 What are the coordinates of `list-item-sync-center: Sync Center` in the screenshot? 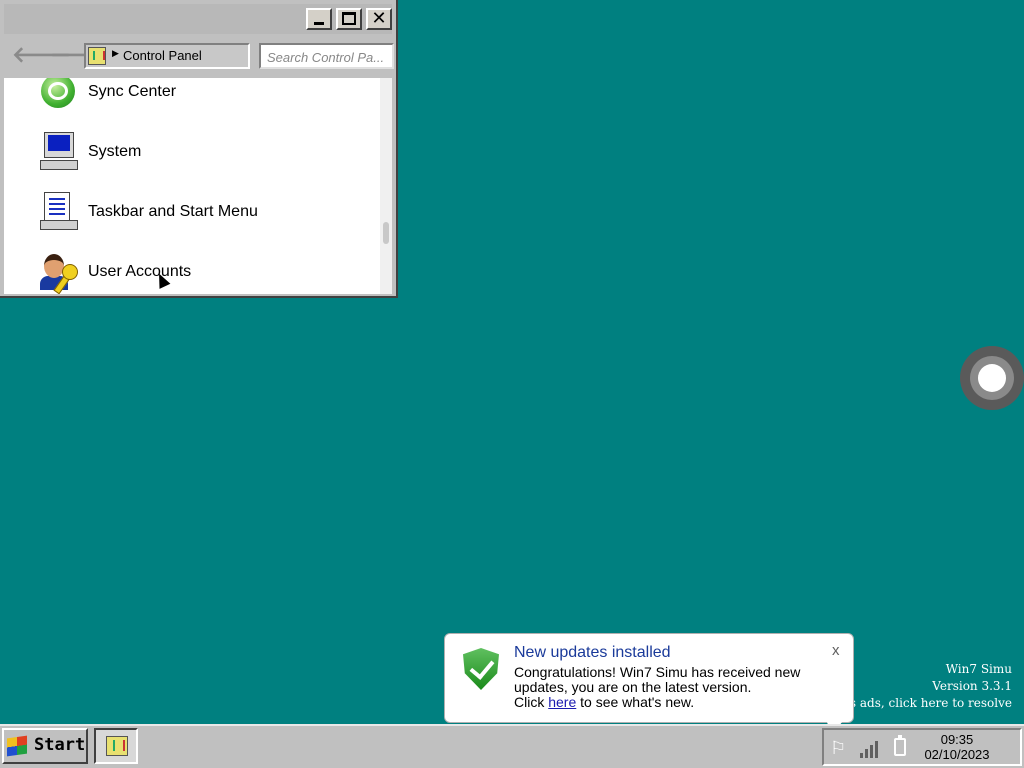 It's located at (192, 106).